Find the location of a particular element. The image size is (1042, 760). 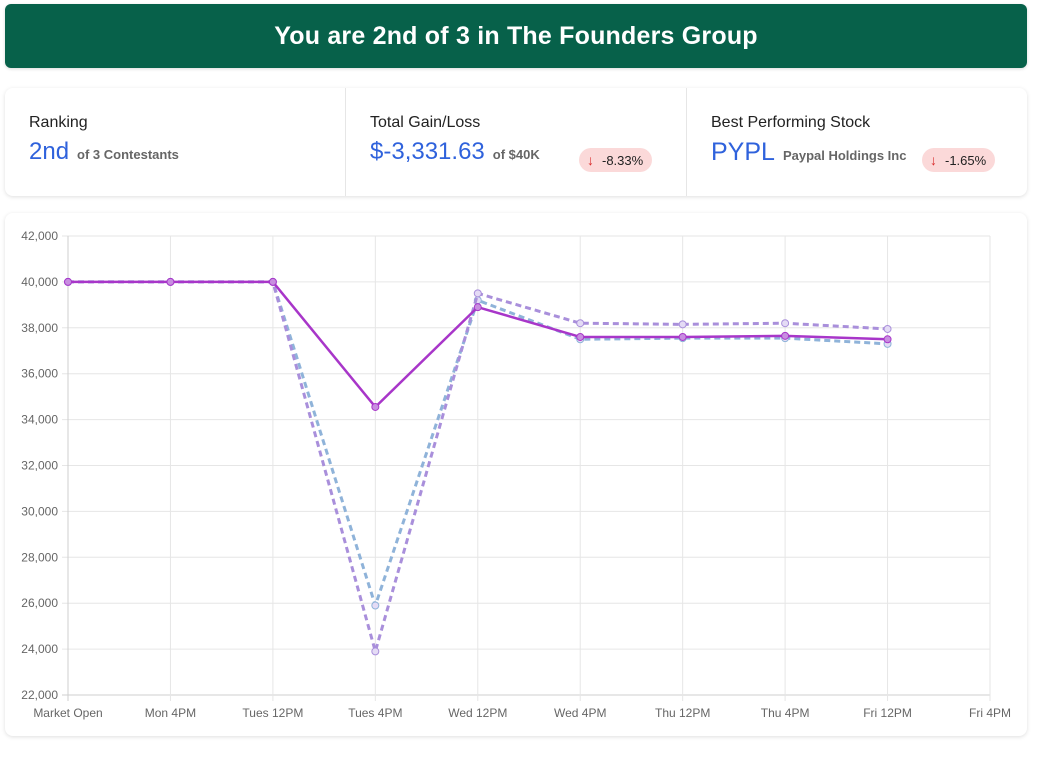

x-tick-label: Wed 12PM is located at coordinates (477, 713).